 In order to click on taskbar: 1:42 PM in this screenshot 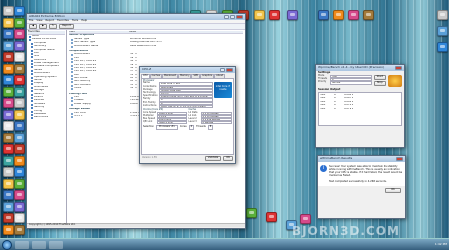, I will do `click(224, 244)`.